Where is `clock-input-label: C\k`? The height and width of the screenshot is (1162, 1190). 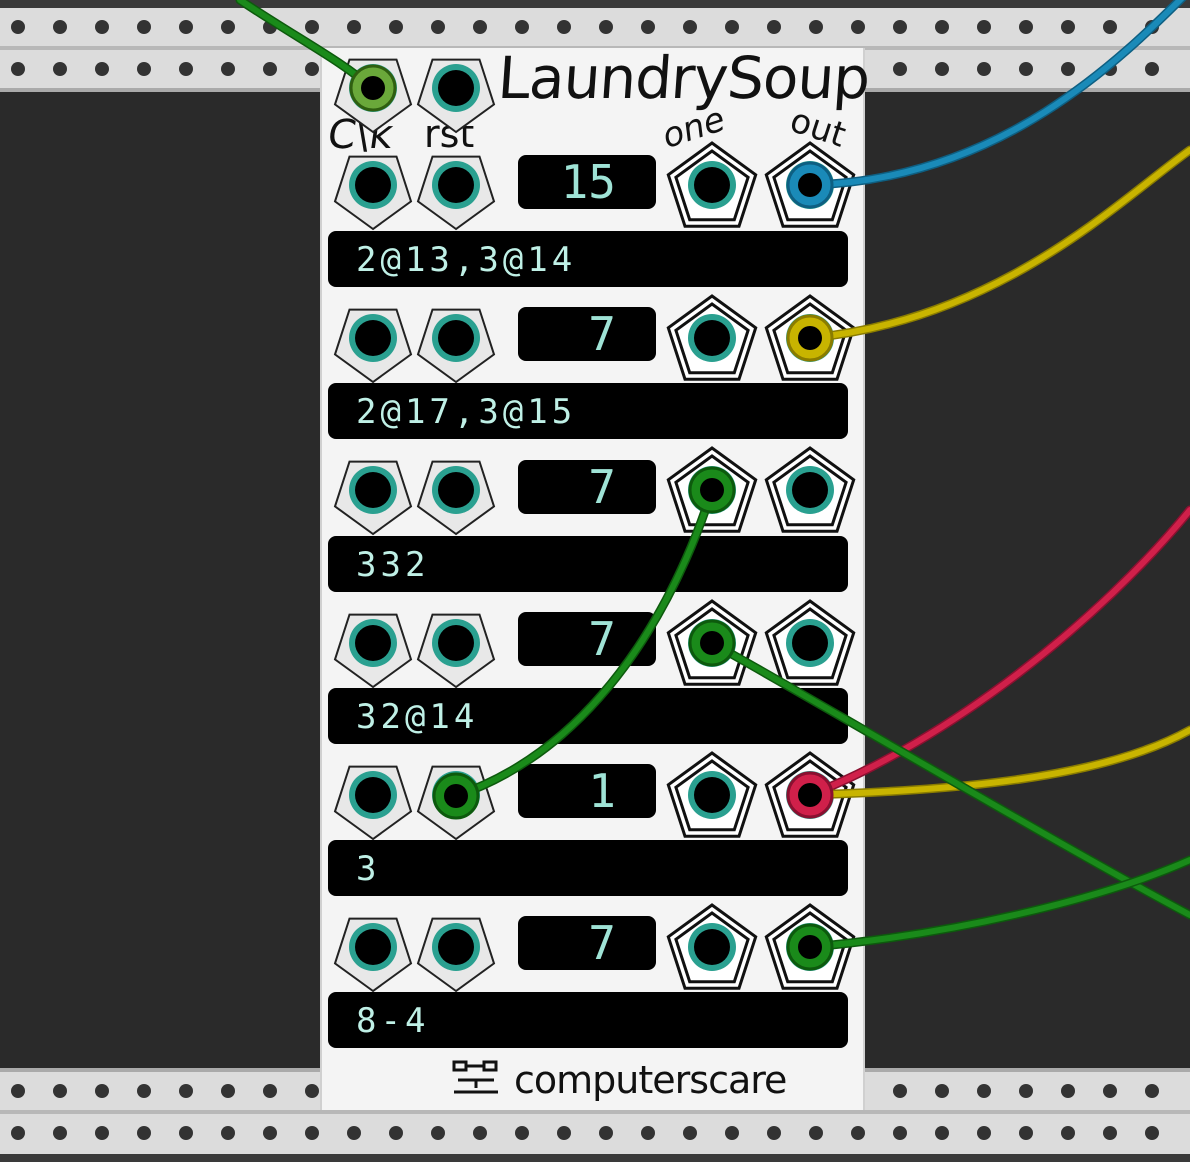
clock-input-label: C\k is located at coordinates (360, 135).